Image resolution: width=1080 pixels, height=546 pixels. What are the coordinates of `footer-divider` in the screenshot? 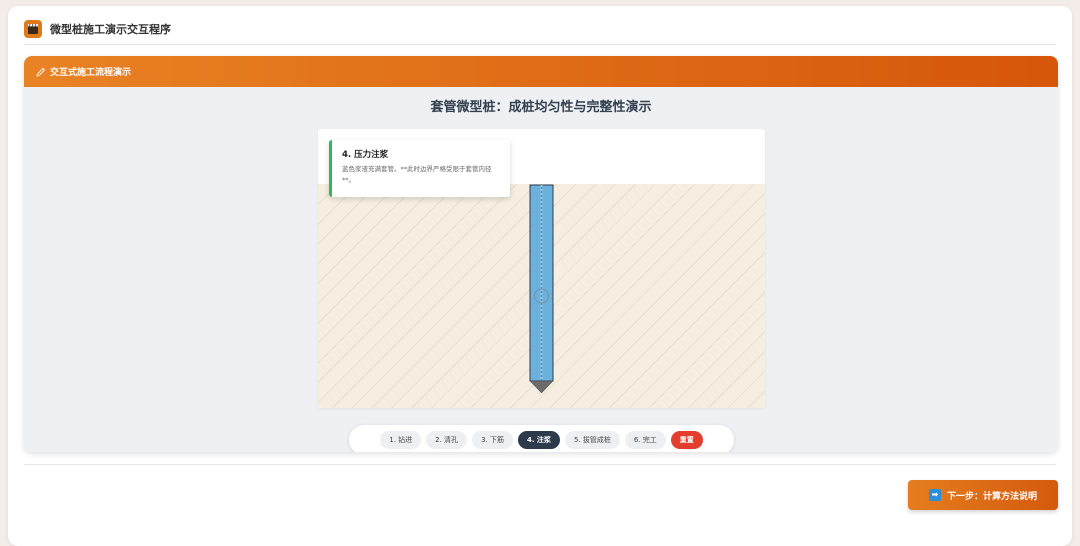 It's located at (540, 464).